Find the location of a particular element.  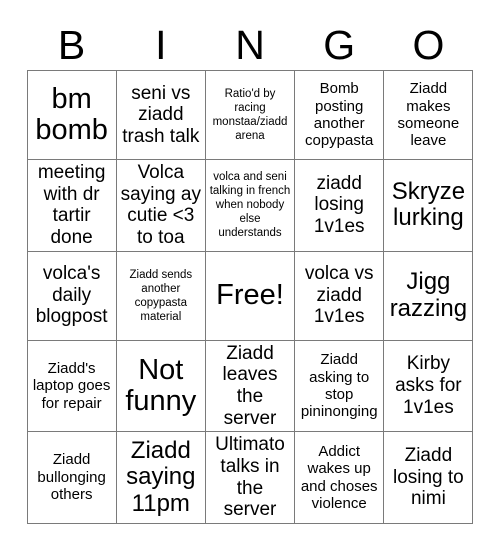

bingo-cell-label: Ziadd saying 11pm is located at coordinates (161, 476).